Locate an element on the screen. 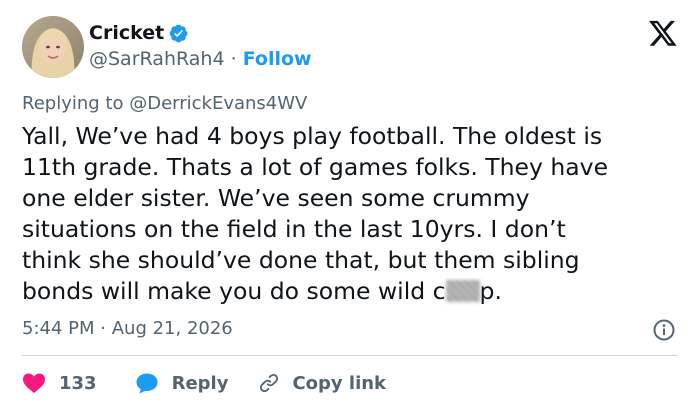 The image size is (700, 410). reply-label: Reply is located at coordinates (200, 383).